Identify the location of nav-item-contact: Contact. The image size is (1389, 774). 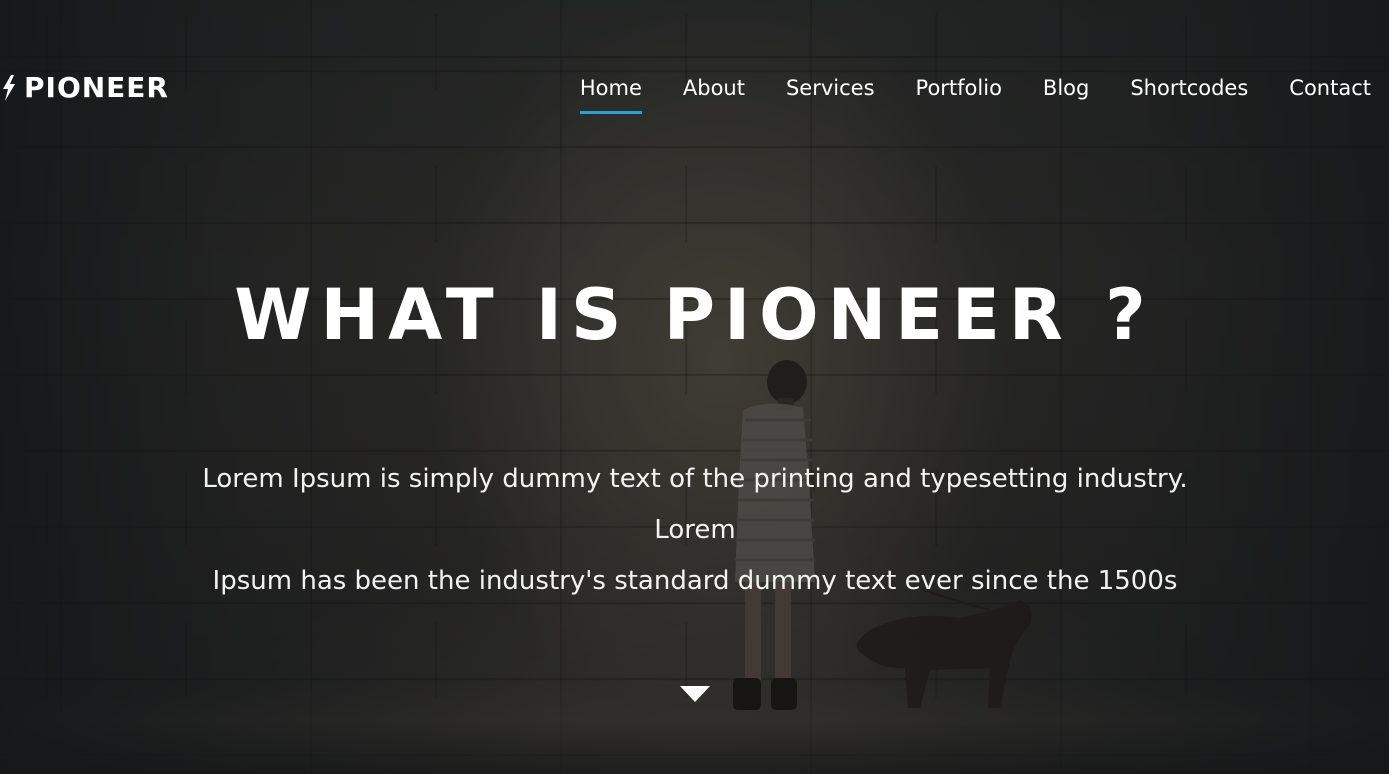
(1330, 88).